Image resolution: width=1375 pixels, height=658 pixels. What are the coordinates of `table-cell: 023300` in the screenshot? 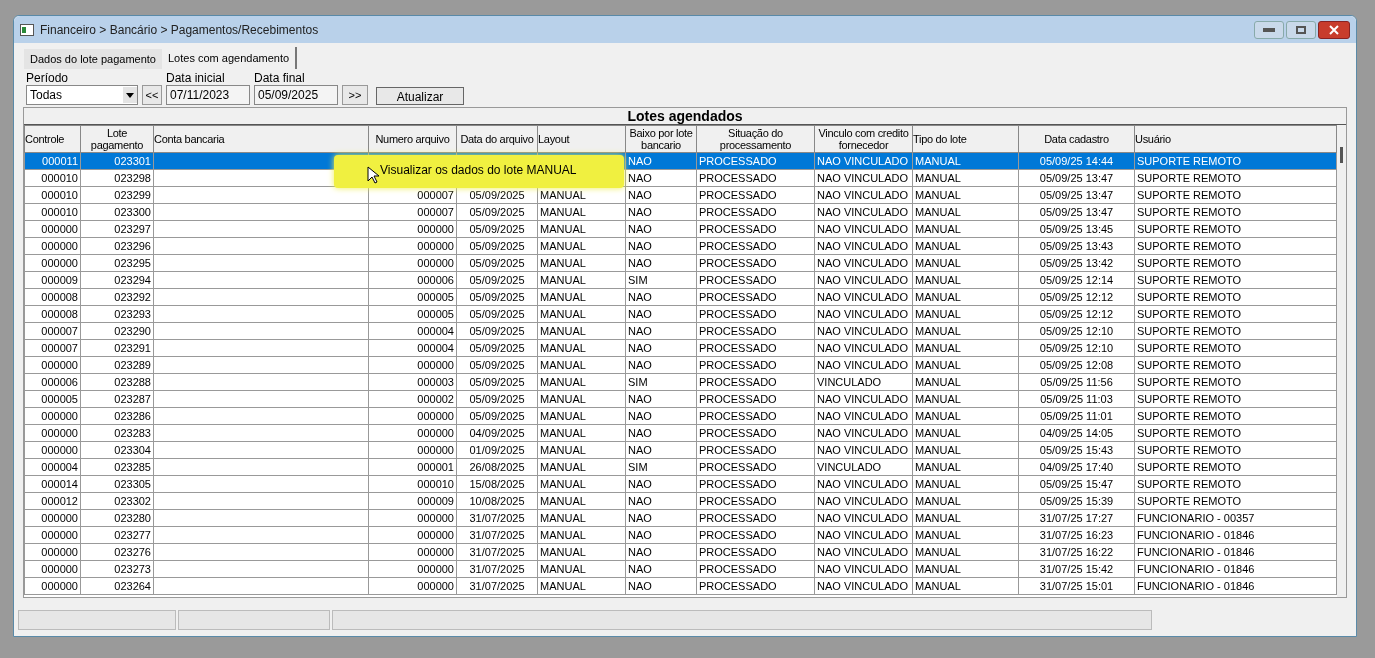 It's located at (117, 212).